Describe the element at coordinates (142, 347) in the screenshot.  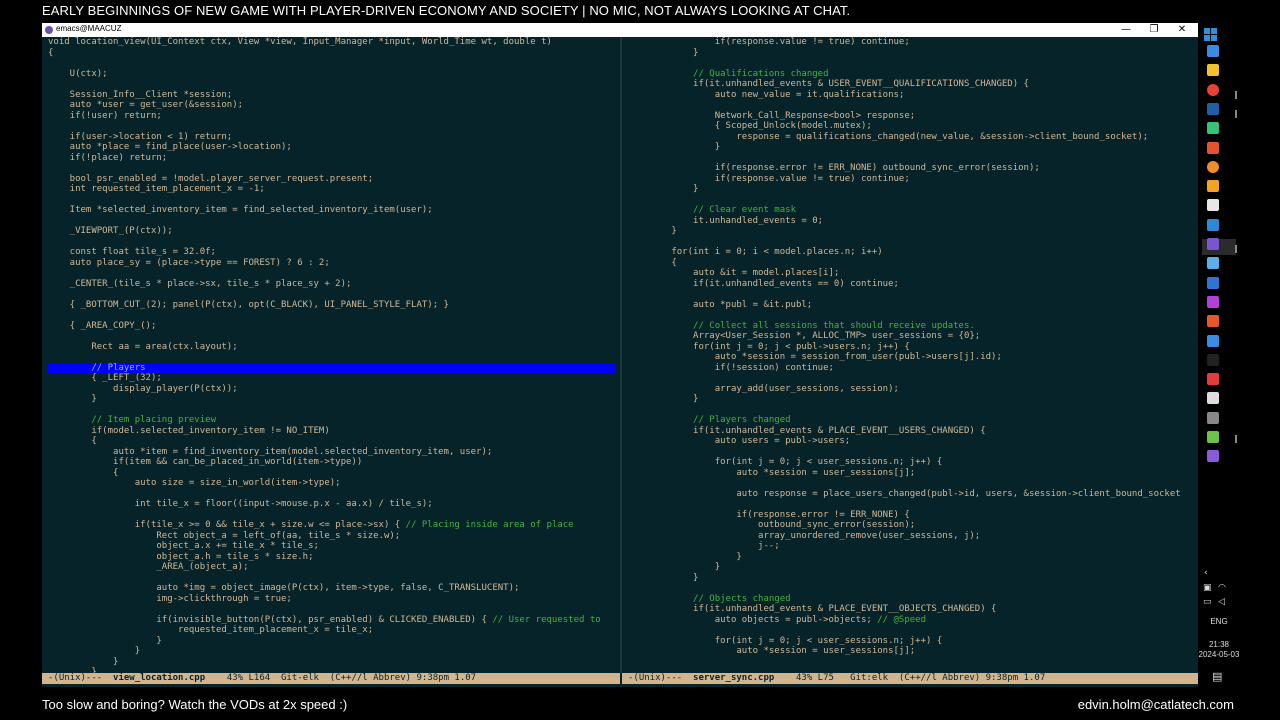
I see `code-line: Rect aa = area(ctx.layout);` at that location.